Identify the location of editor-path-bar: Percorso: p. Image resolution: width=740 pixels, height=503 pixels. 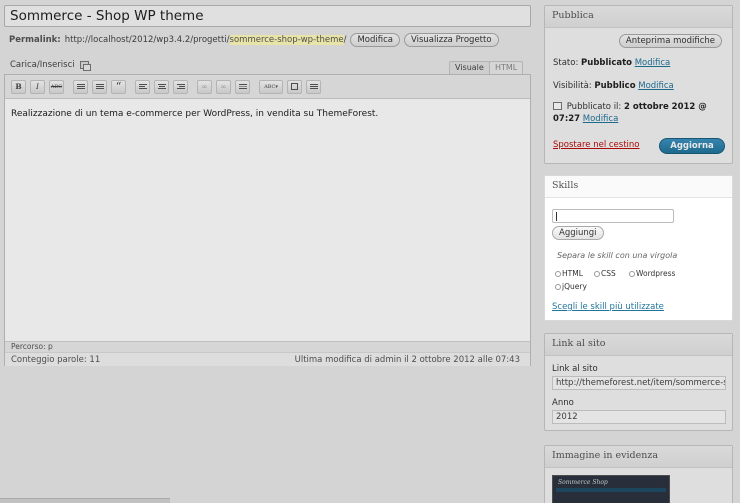
(267, 346).